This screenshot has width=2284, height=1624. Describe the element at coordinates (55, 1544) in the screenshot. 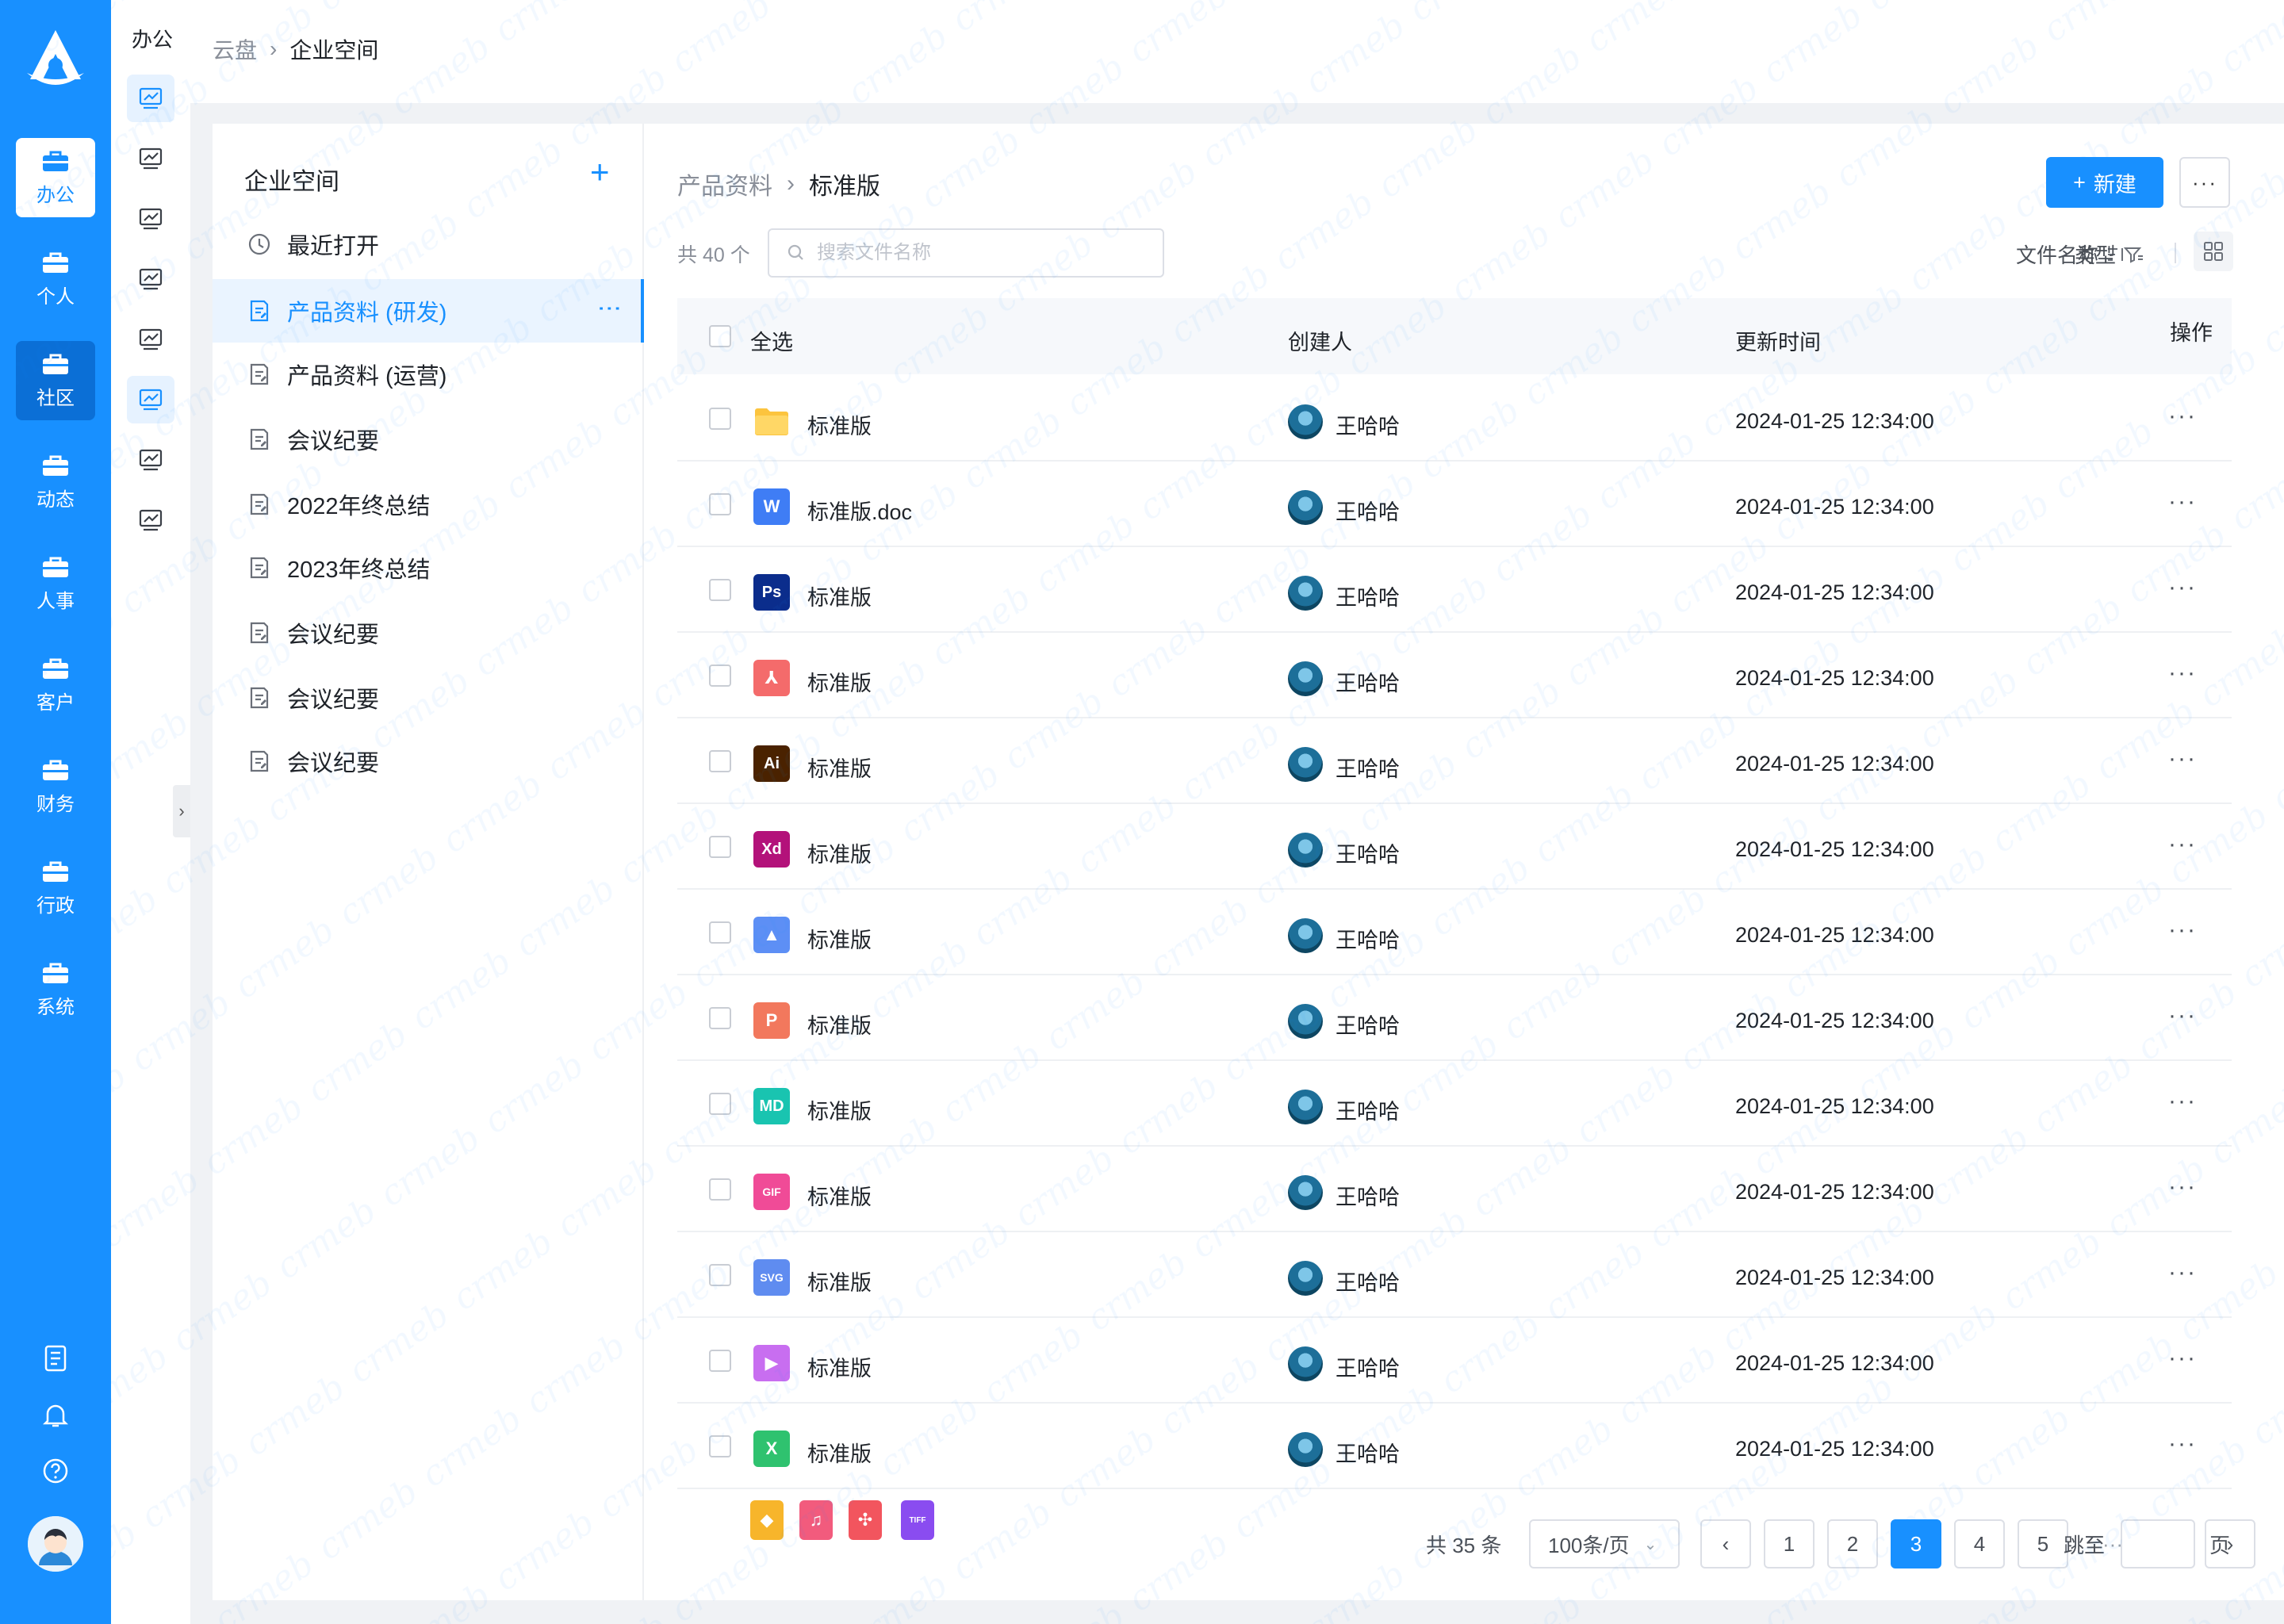

I see `user-avatar` at that location.